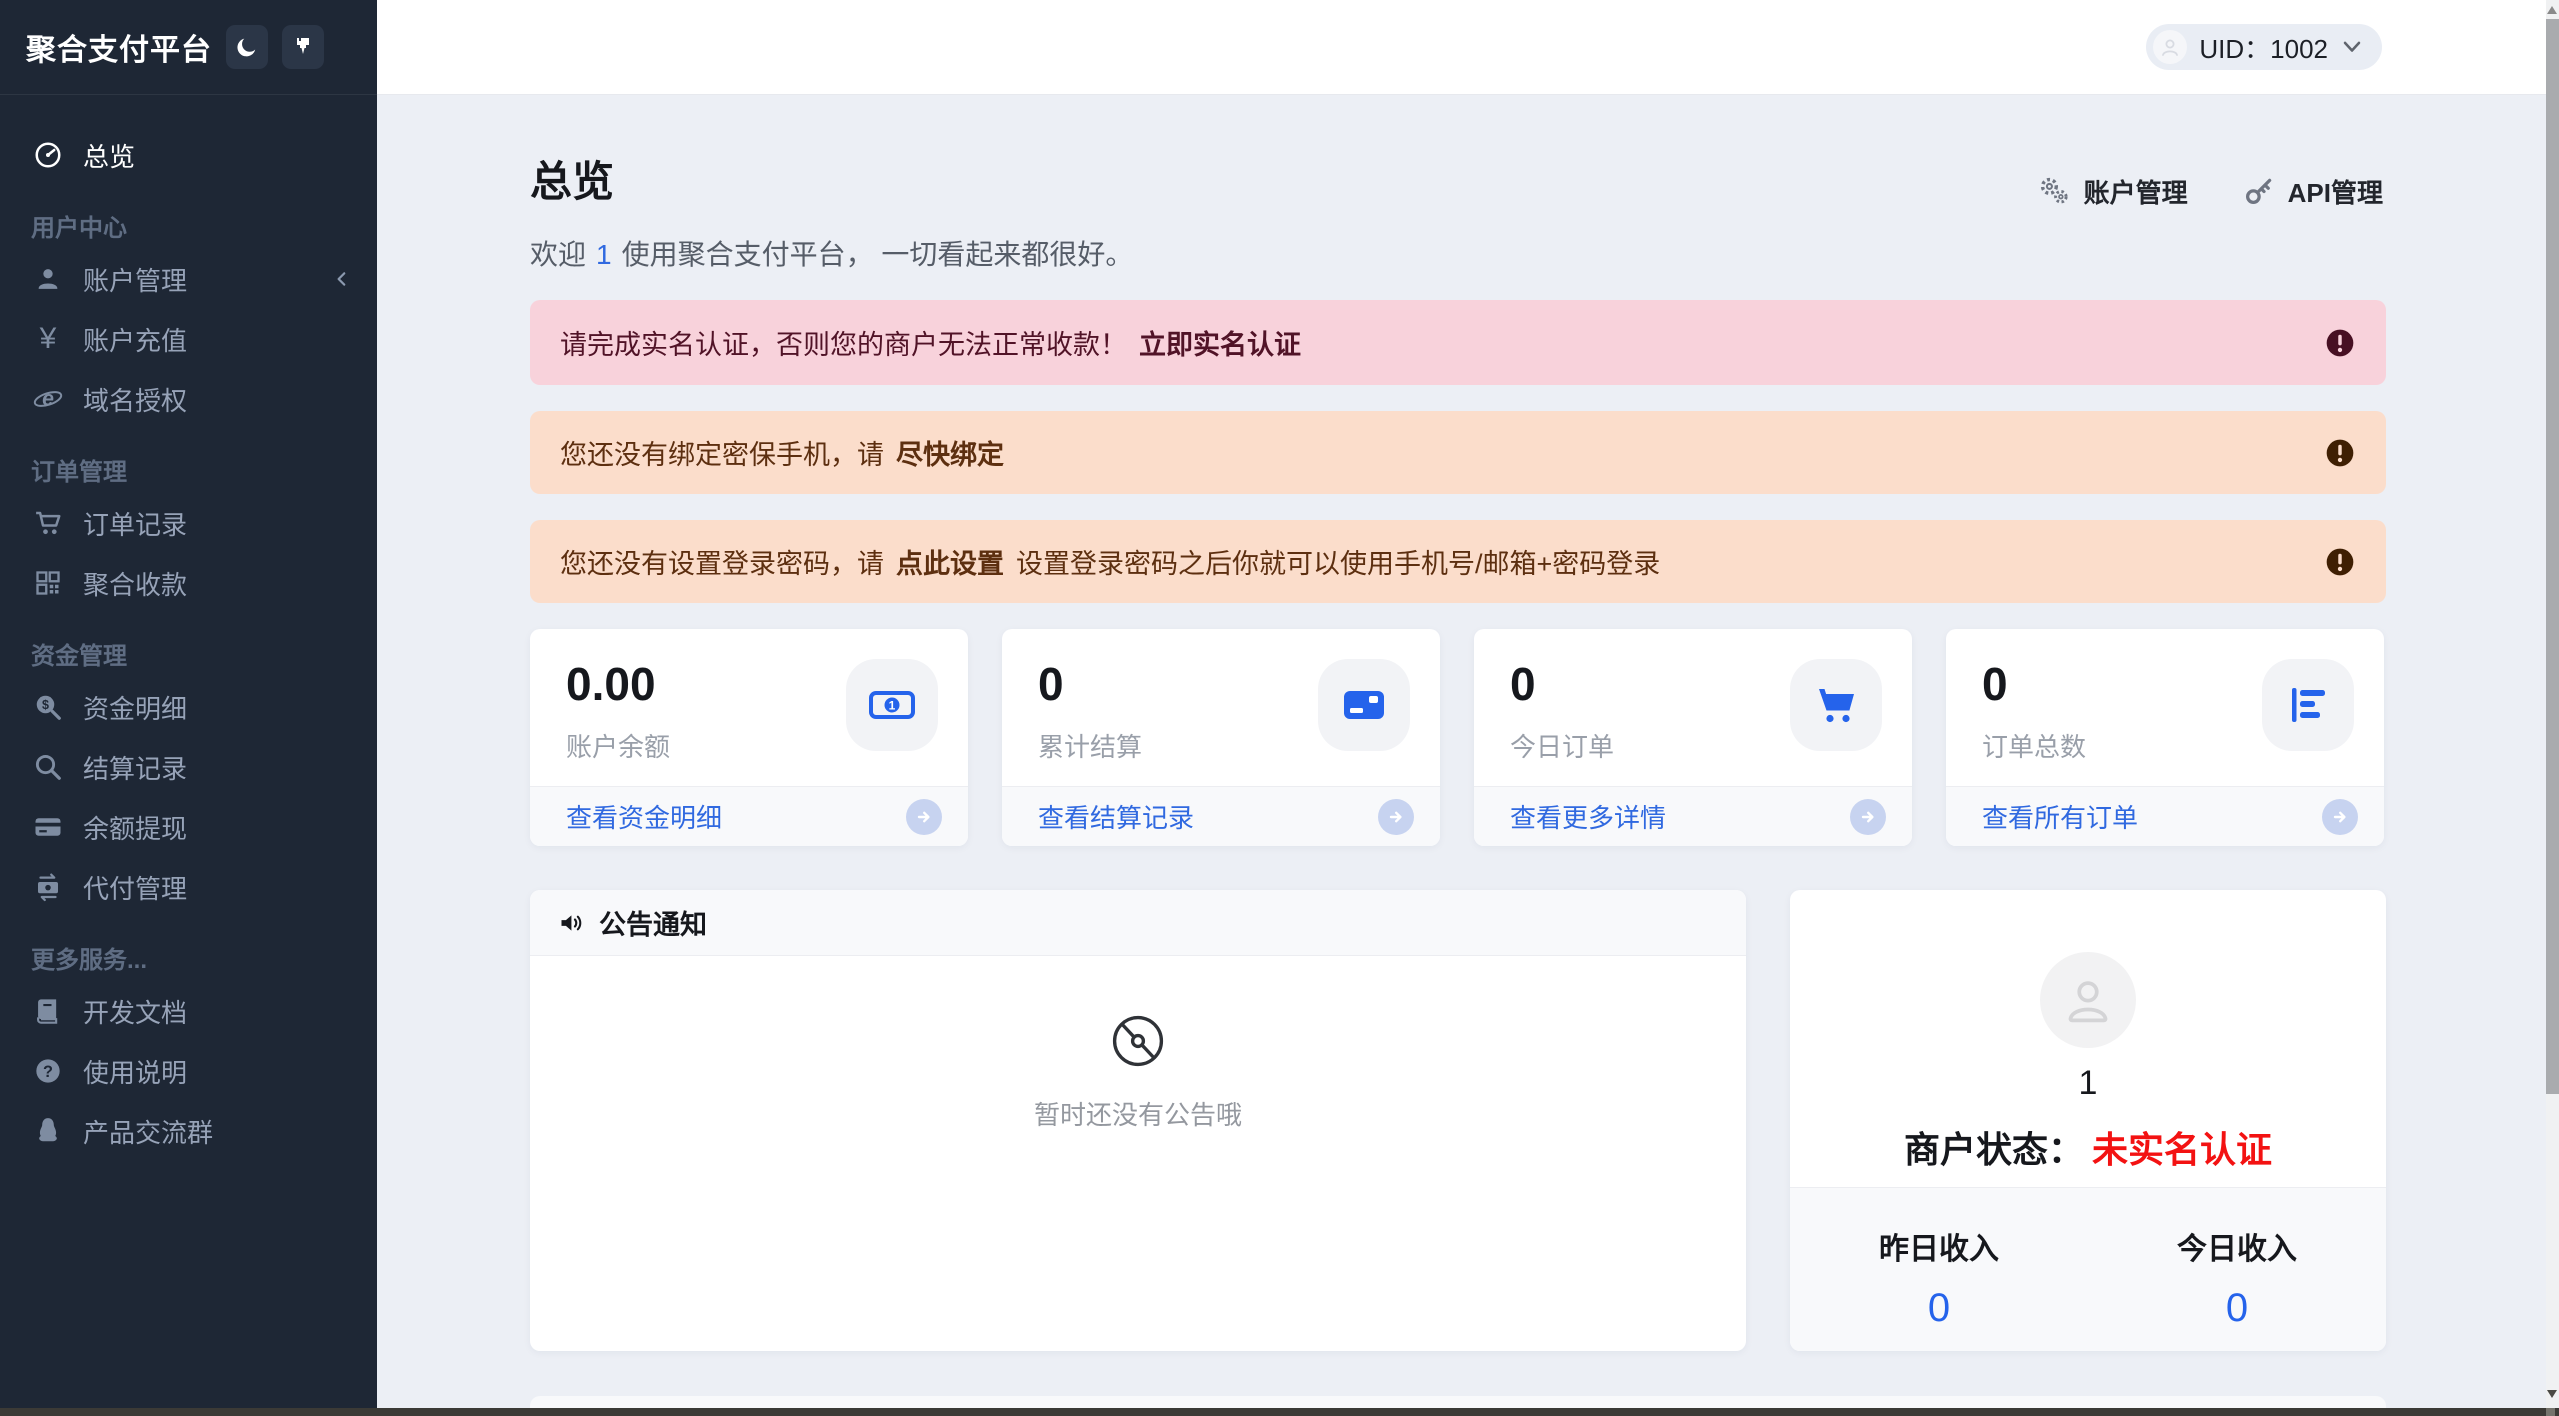 The image size is (2559, 1416). I want to click on quick-link-api-manage: API管理, so click(2313, 191).